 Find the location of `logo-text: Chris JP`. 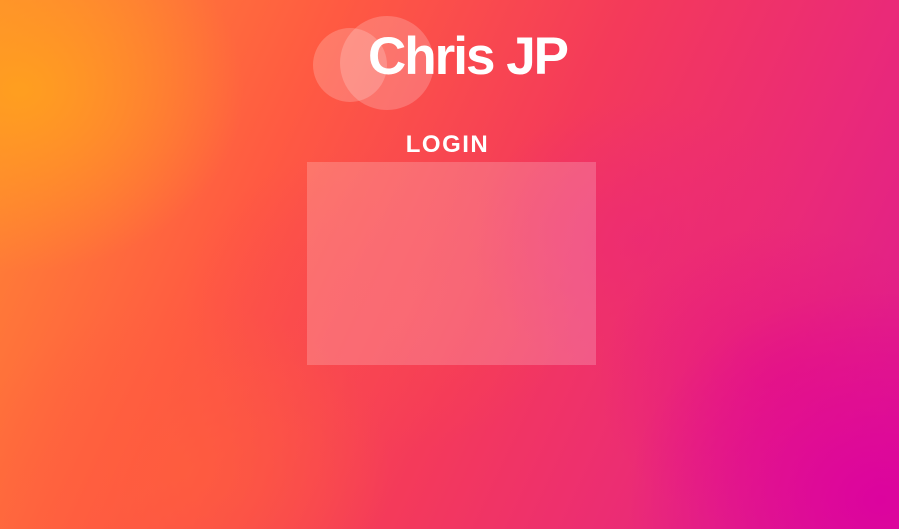

logo-text: Chris JP is located at coordinates (468, 56).